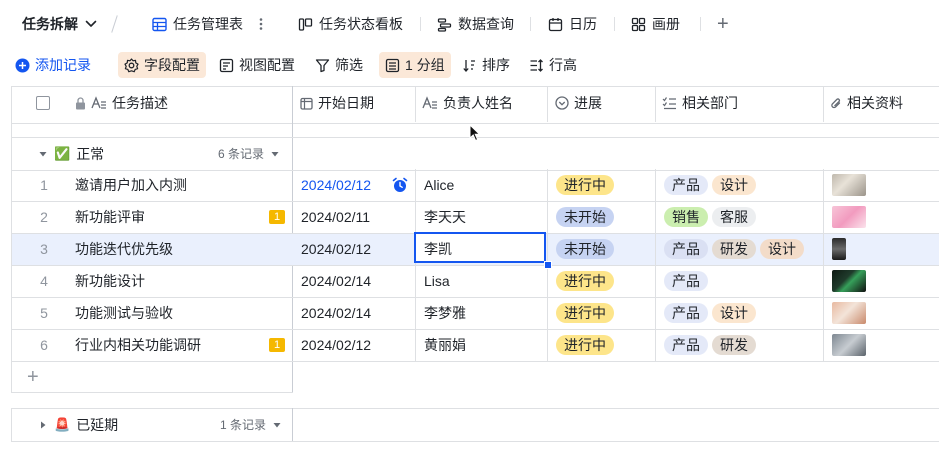 The width and height of the screenshot is (939, 453). I want to click on group-toggle-normal: ✅ 正常, so click(71, 153).